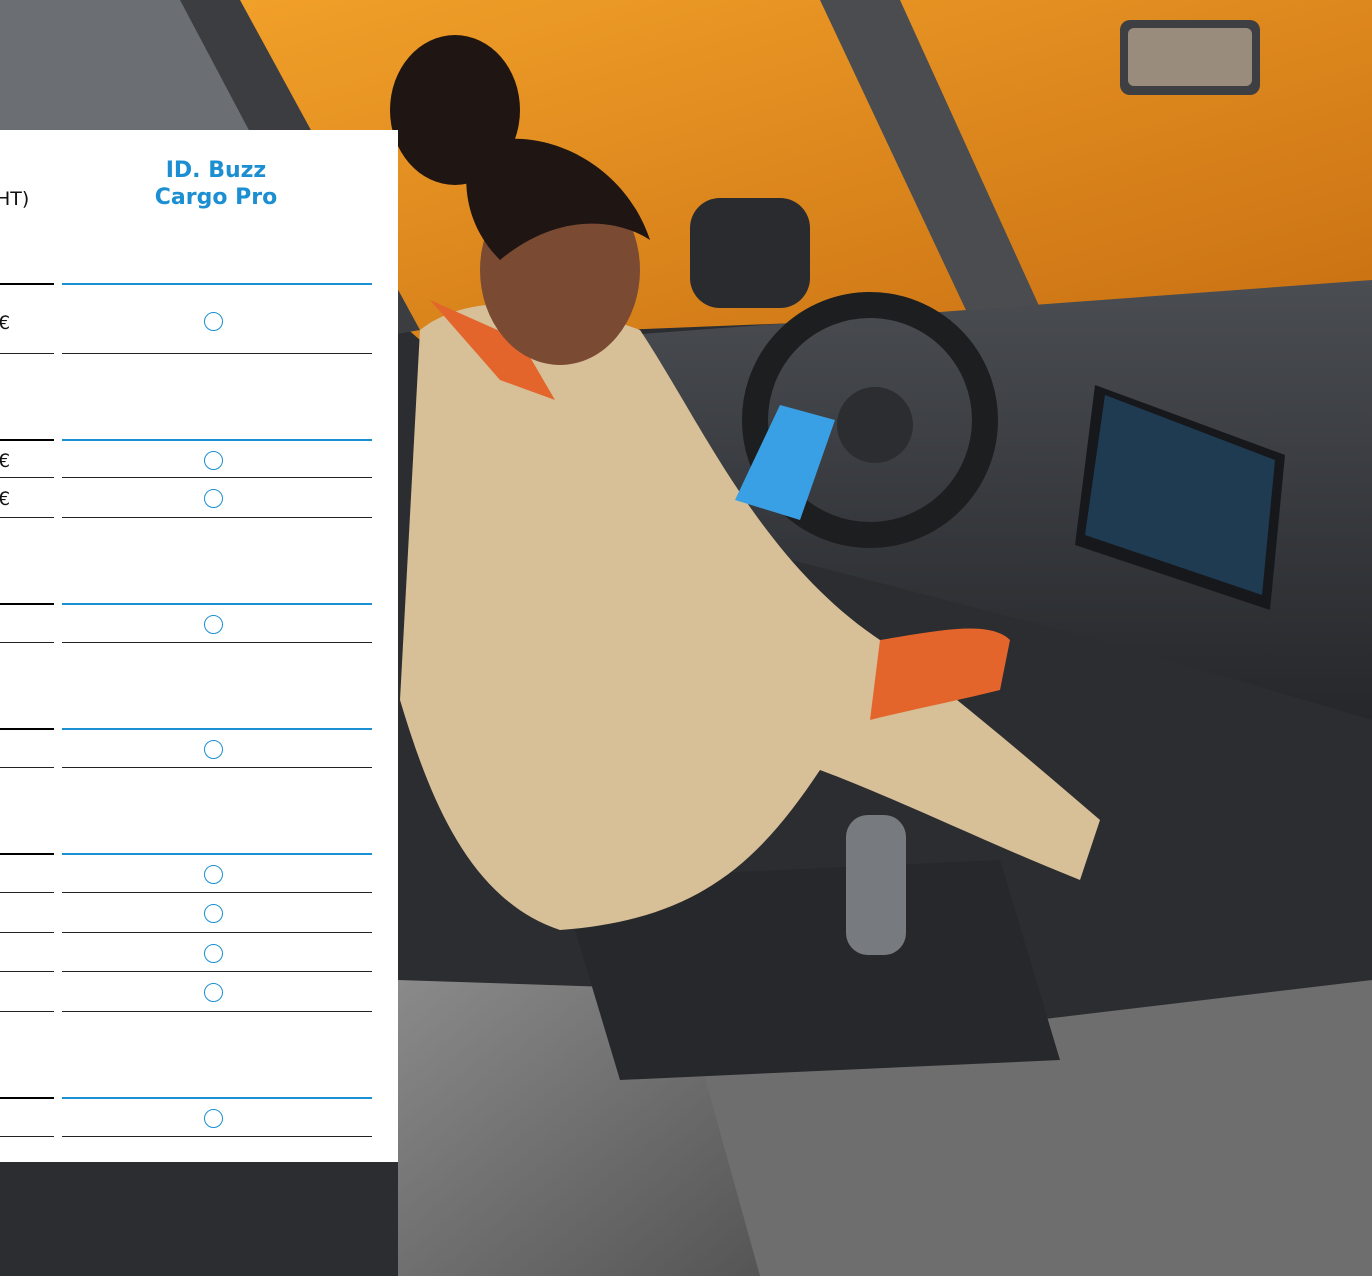 This screenshot has height=1276, width=1372. What do you see at coordinates (216, 197) in the screenshot?
I see `column-header-line-2: Cargo Pro` at bounding box center [216, 197].